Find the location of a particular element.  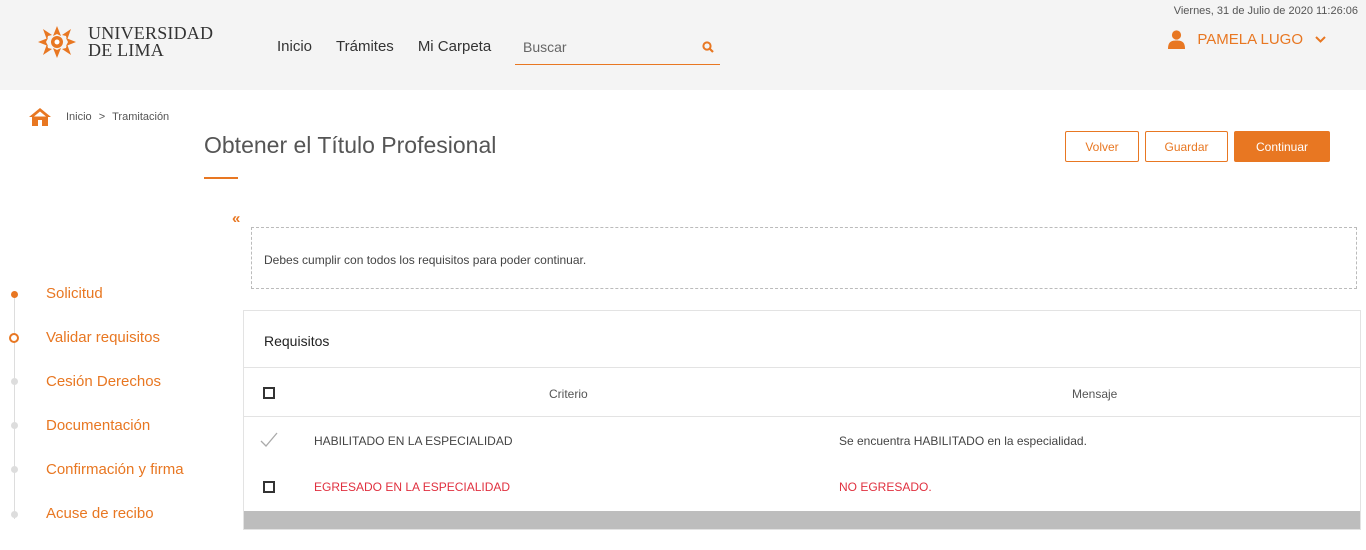

search-box is located at coordinates (617, 49).